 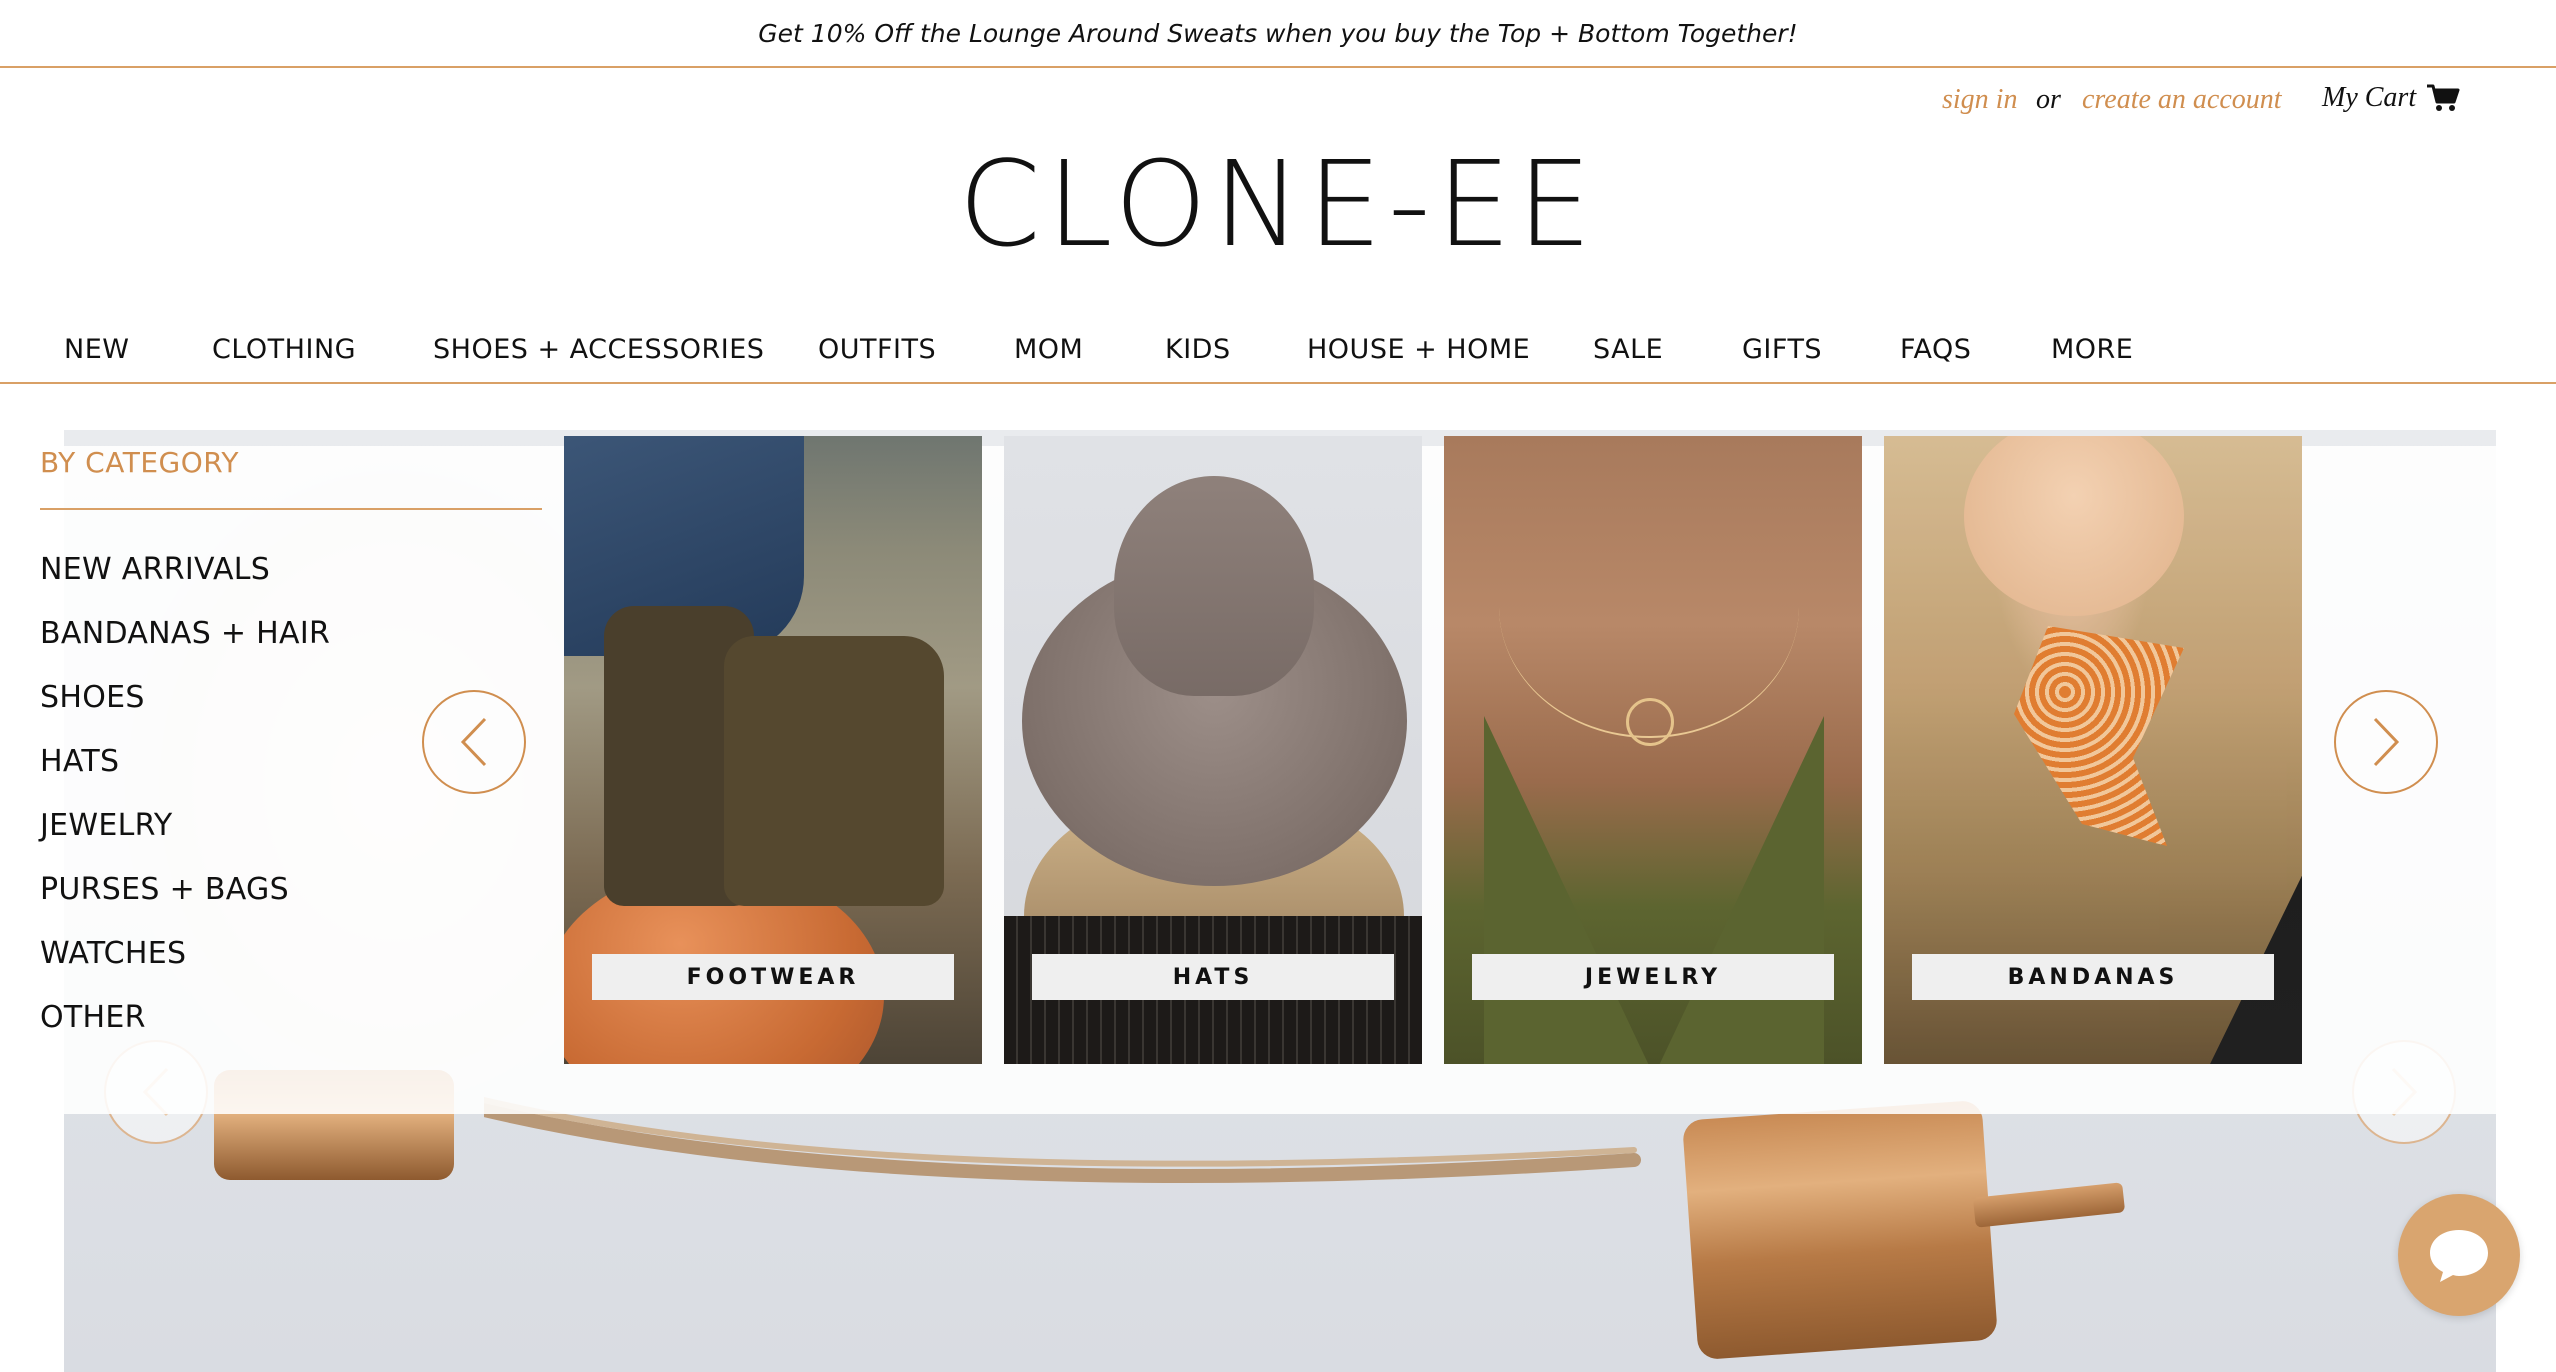 What do you see at coordinates (1628, 349) in the screenshot?
I see `nav-sale: SALE` at bounding box center [1628, 349].